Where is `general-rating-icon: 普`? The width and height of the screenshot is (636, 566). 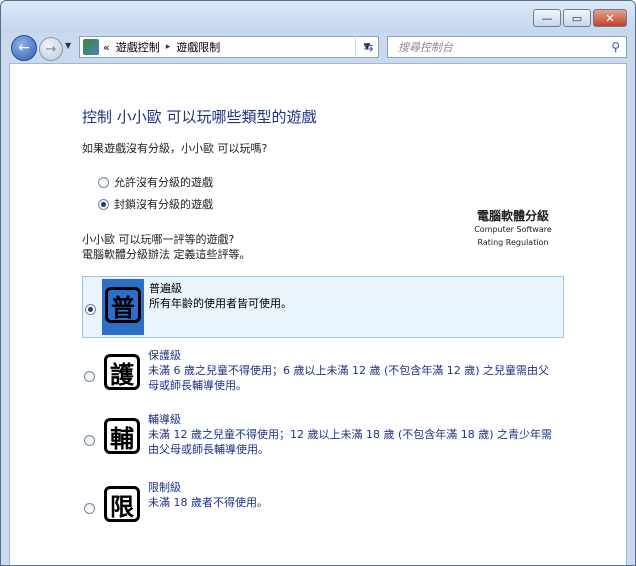
general-rating-icon: 普 is located at coordinates (123, 305).